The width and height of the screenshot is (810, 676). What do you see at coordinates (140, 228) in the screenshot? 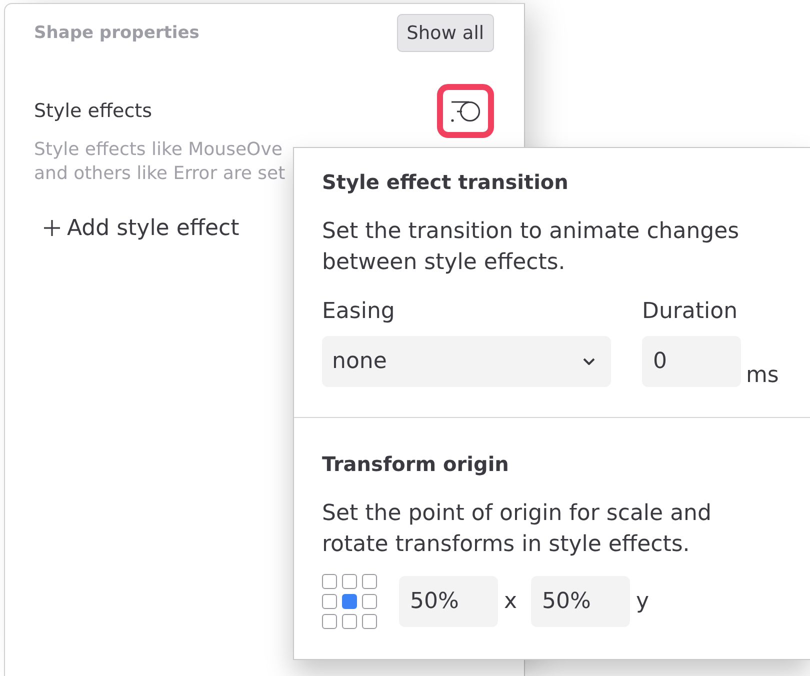
I see `add-style-effect-button: Add style effect` at bounding box center [140, 228].